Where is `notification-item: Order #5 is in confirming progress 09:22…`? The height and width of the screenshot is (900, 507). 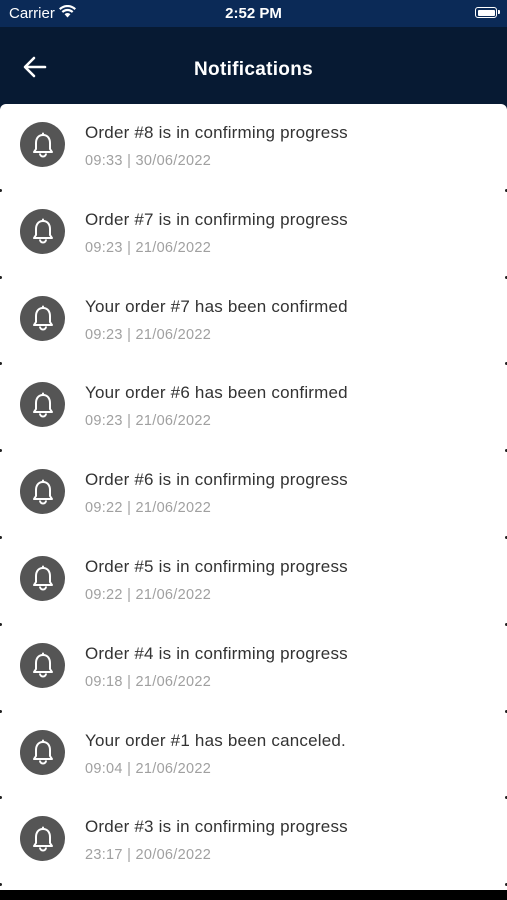 notification-item: Order #5 is in confirming progress 09:22… is located at coordinates (253, 582).